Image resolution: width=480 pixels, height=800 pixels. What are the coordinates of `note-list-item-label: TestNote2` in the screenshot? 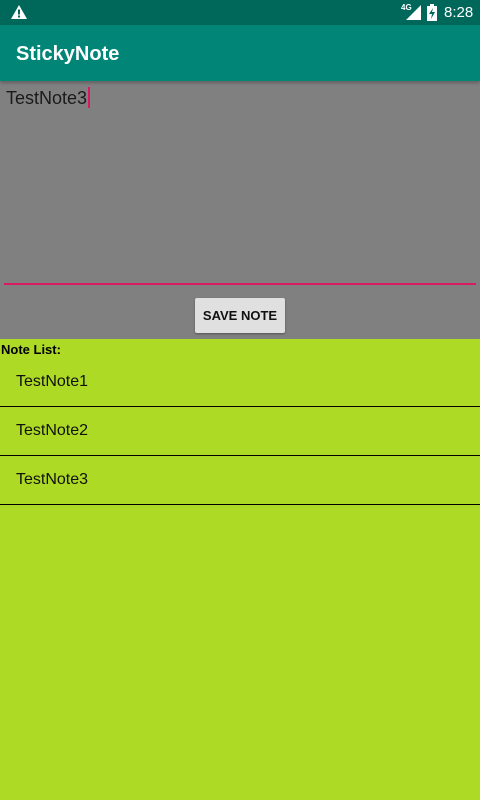 It's located at (52, 430).